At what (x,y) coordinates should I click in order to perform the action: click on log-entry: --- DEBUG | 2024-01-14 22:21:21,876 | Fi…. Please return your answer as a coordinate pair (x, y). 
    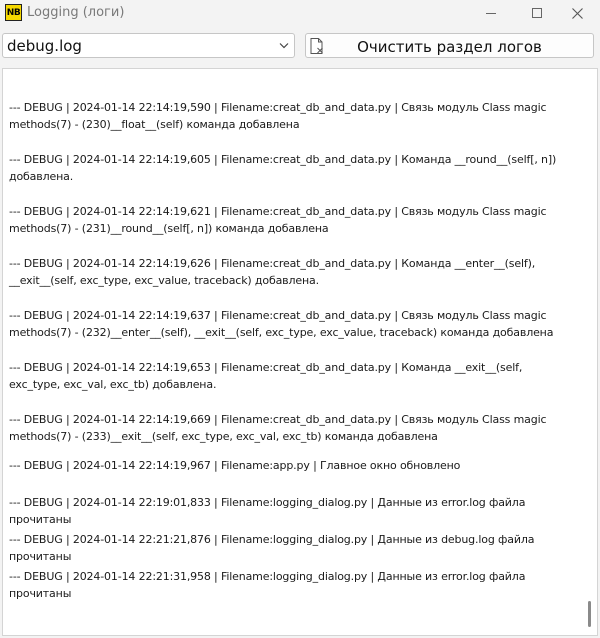
    Looking at the image, I should click on (272, 548).